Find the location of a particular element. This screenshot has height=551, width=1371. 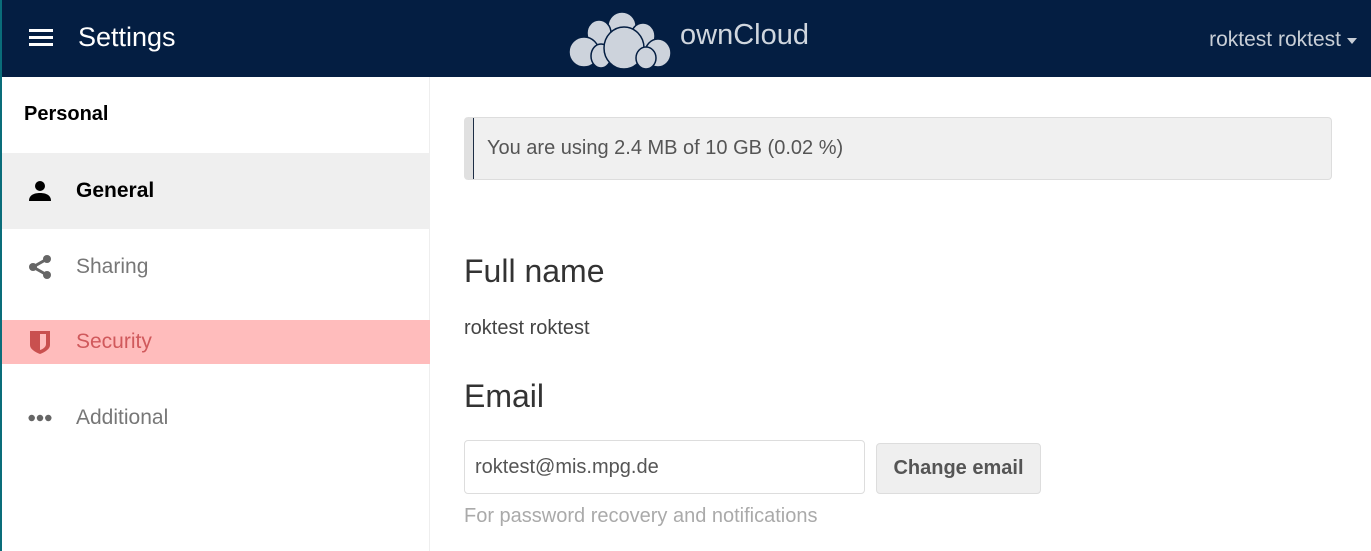

sidebar-item-label: Sharing is located at coordinates (112, 266).